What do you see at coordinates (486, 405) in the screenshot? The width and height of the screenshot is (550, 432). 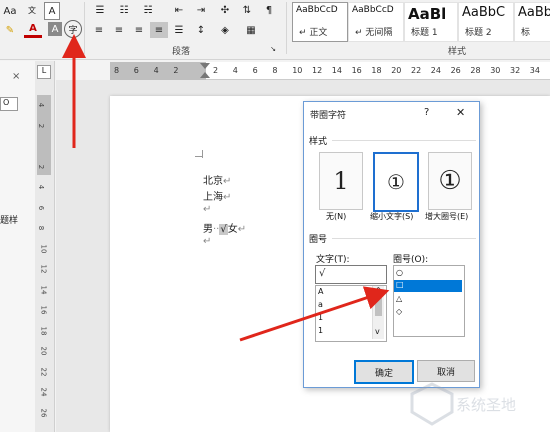 I see `watermark-text: 系统圣地` at bounding box center [486, 405].